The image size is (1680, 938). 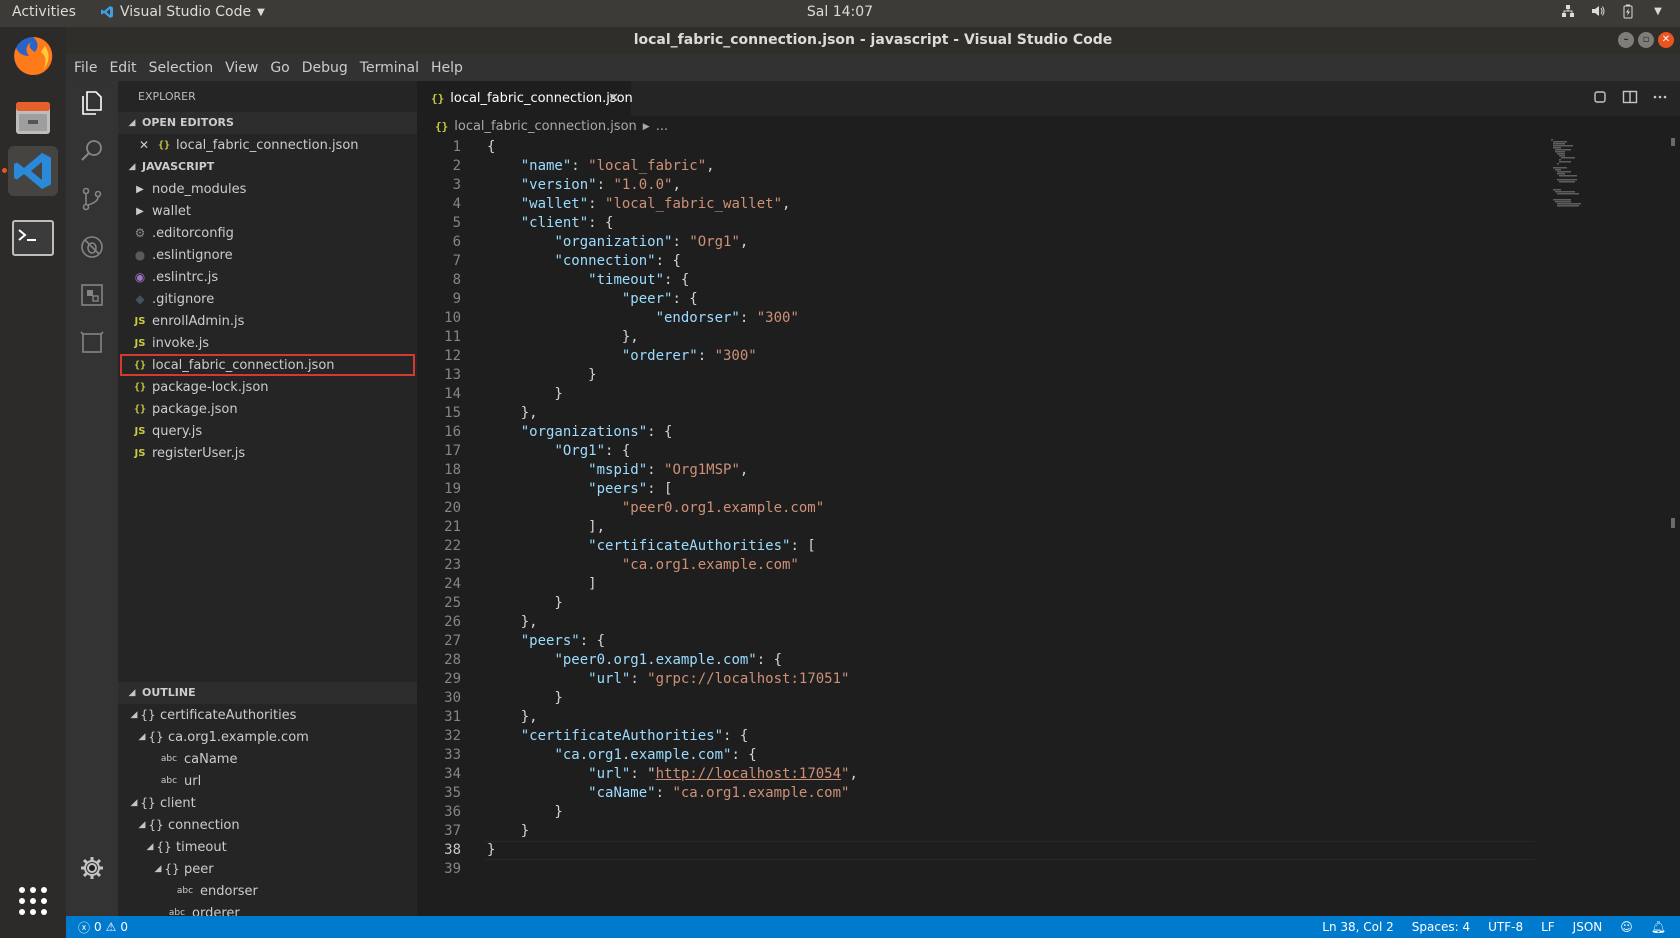 What do you see at coordinates (1358, 927) in the screenshot?
I see `cursor-position: Ln 38, Col 2` at bounding box center [1358, 927].